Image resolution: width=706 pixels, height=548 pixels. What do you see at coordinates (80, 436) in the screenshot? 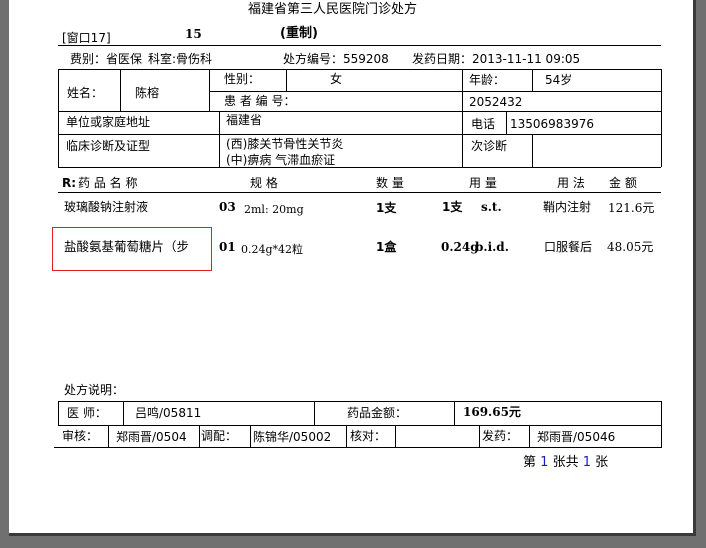
I see `review-label: 审核：` at bounding box center [80, 436].